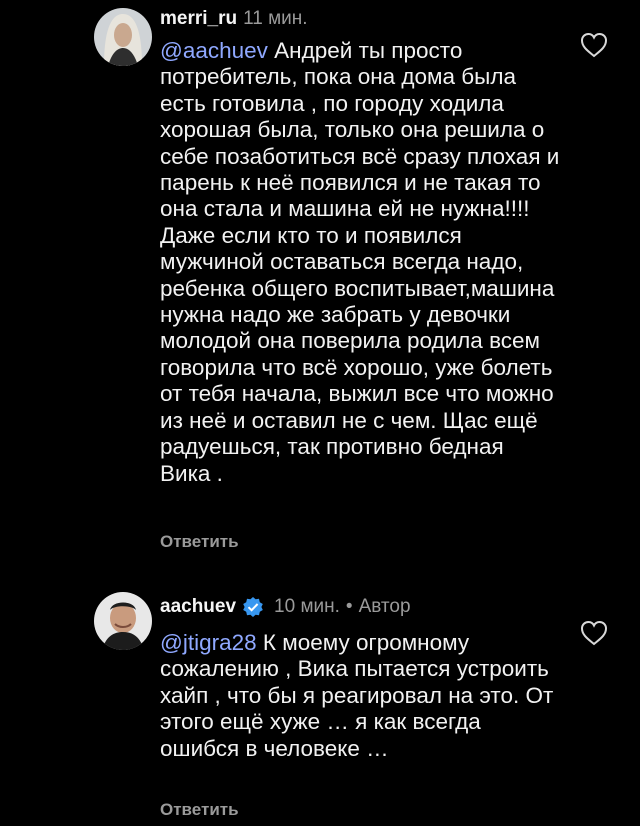 Image resolution: width=640 pixels, height=826 pixels. I want to click on username: aachuev, so click(198, 607).